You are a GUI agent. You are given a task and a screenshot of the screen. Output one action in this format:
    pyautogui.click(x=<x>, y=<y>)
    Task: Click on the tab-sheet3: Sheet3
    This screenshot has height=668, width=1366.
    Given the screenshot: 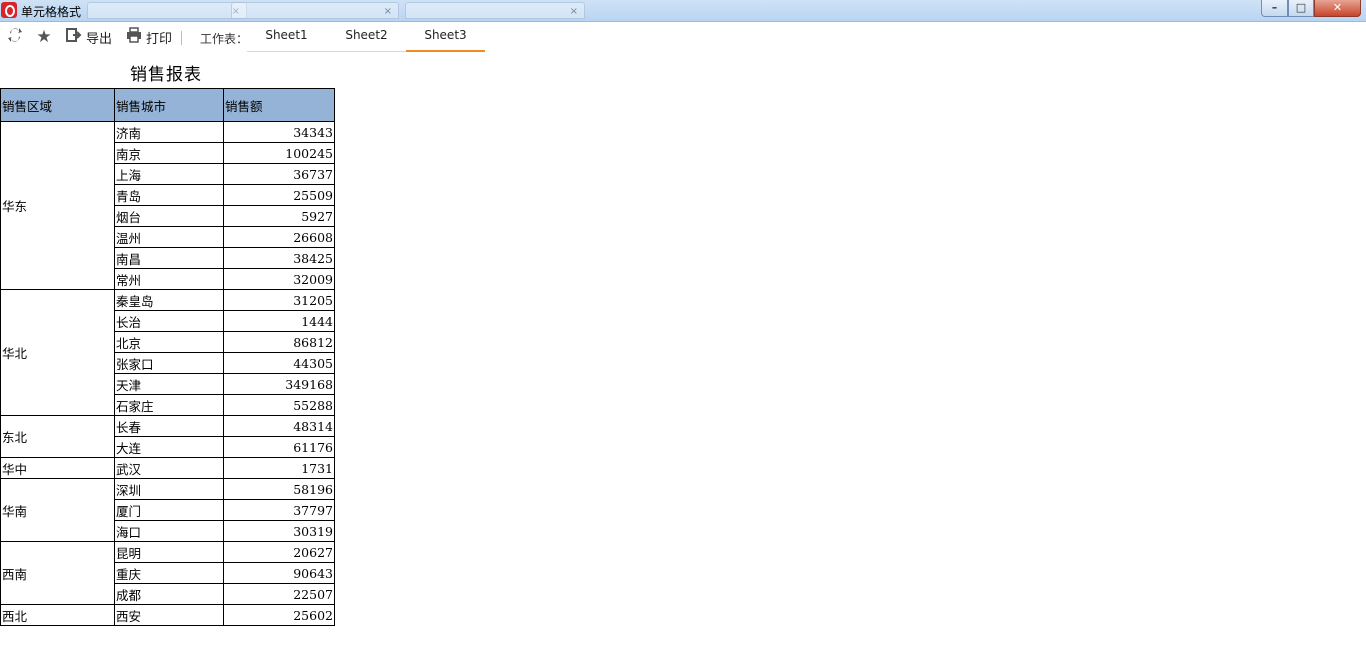 What is the action you would take?
    pyautogui.click(x=445, y=37)
    